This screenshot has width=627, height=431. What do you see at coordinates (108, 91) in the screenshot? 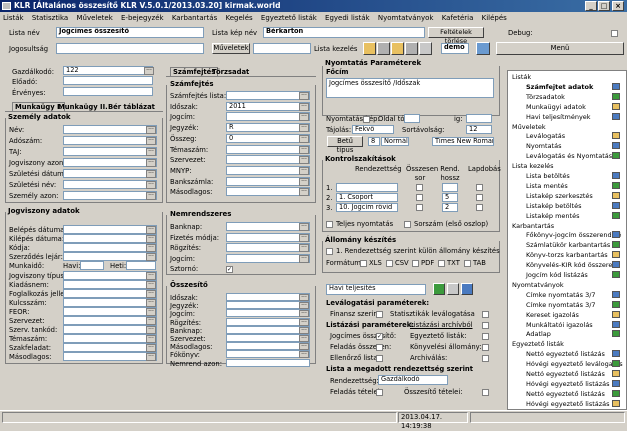
I see `ervenyes-input` at bounding box center [108, 91].